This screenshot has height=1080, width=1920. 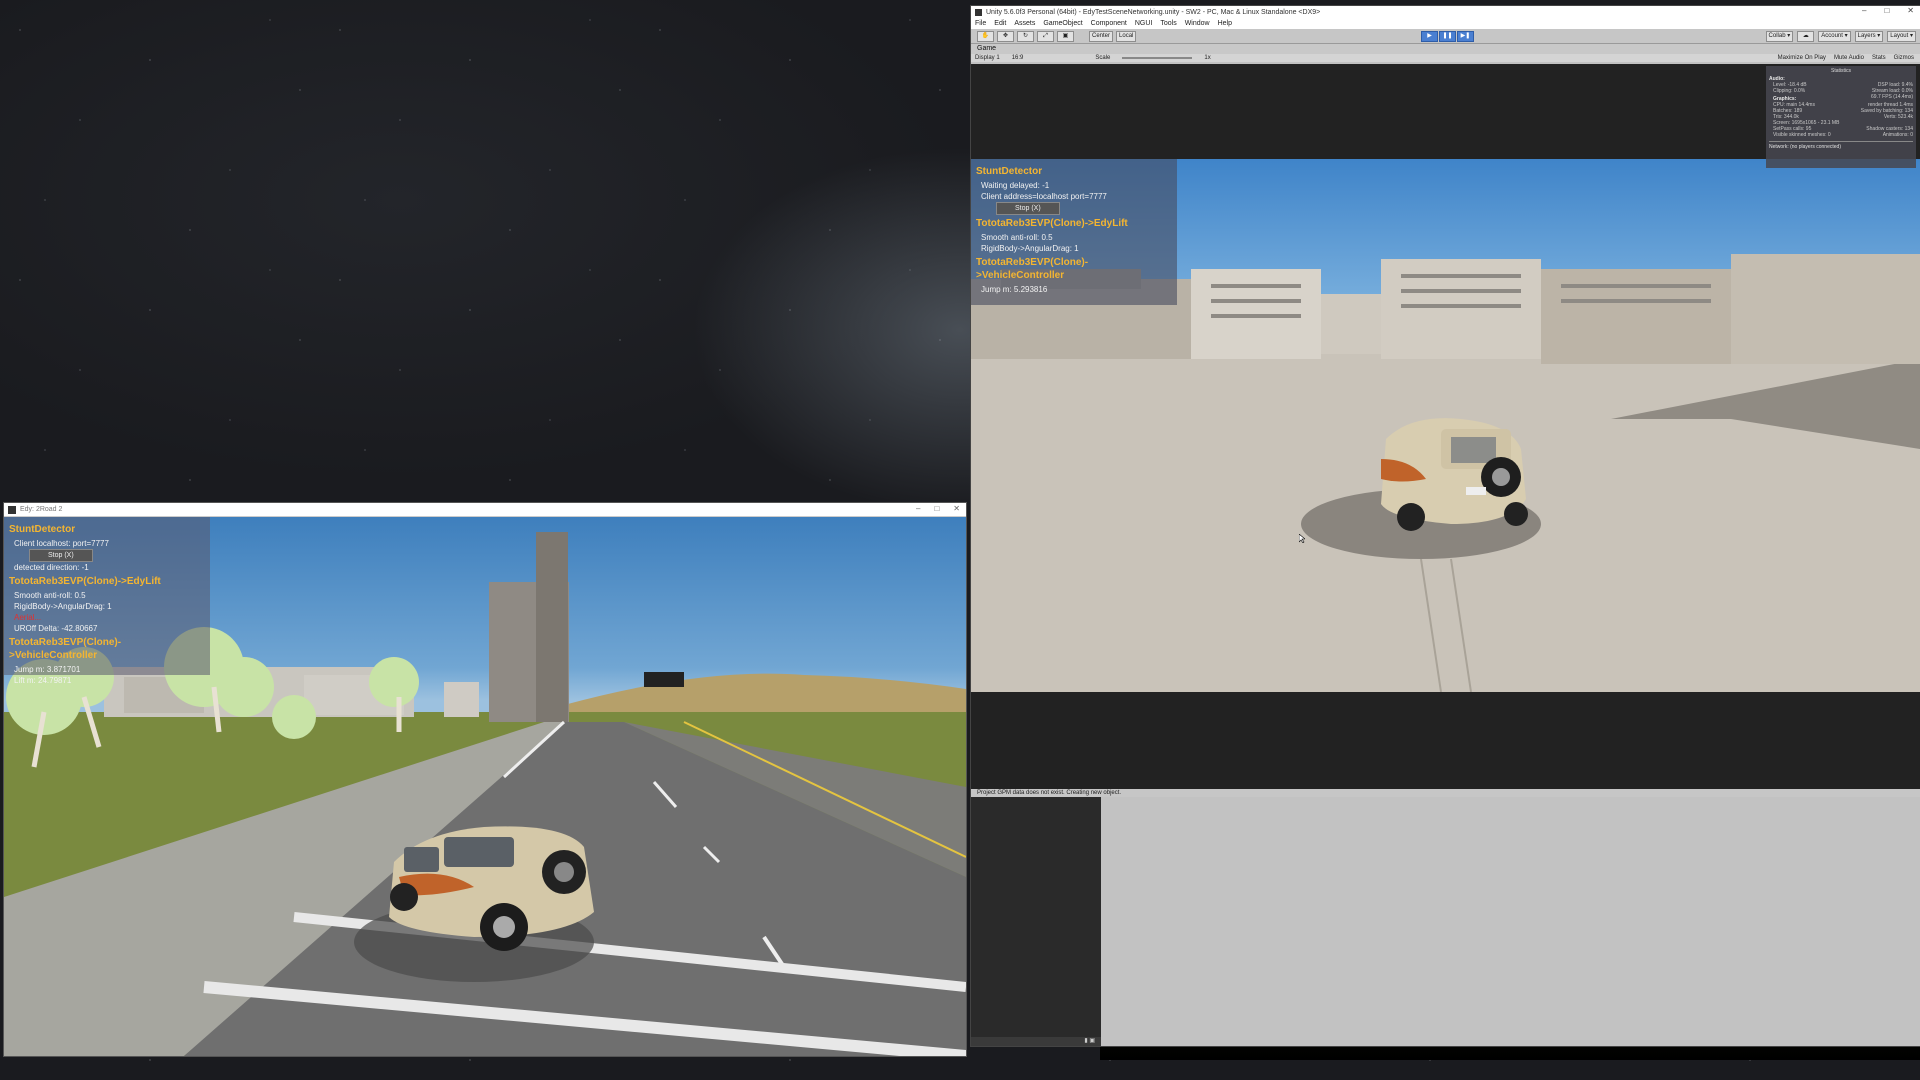 I want to click on pause-icon: ❚❚, so click(x=1447, y=36).